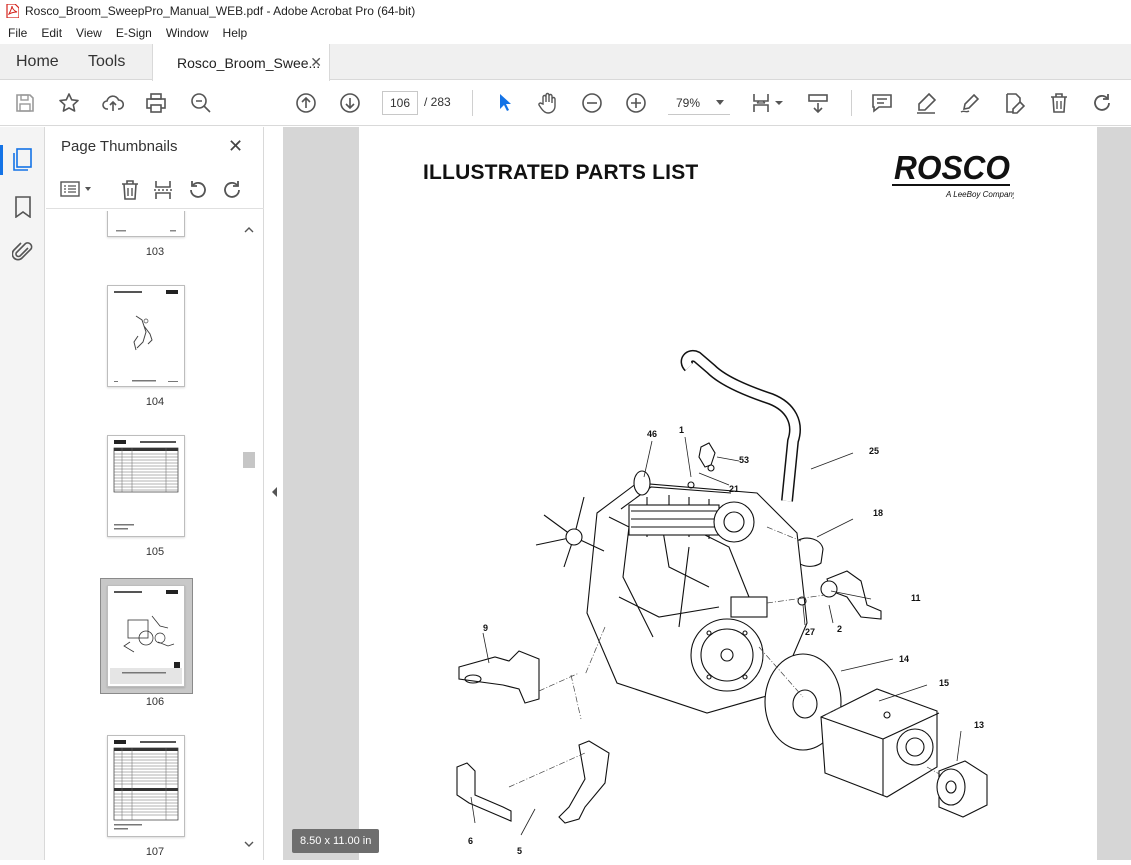 This screenshot has height=865, width=1131. I want to click on callout-46: 46, so click(652, 434).